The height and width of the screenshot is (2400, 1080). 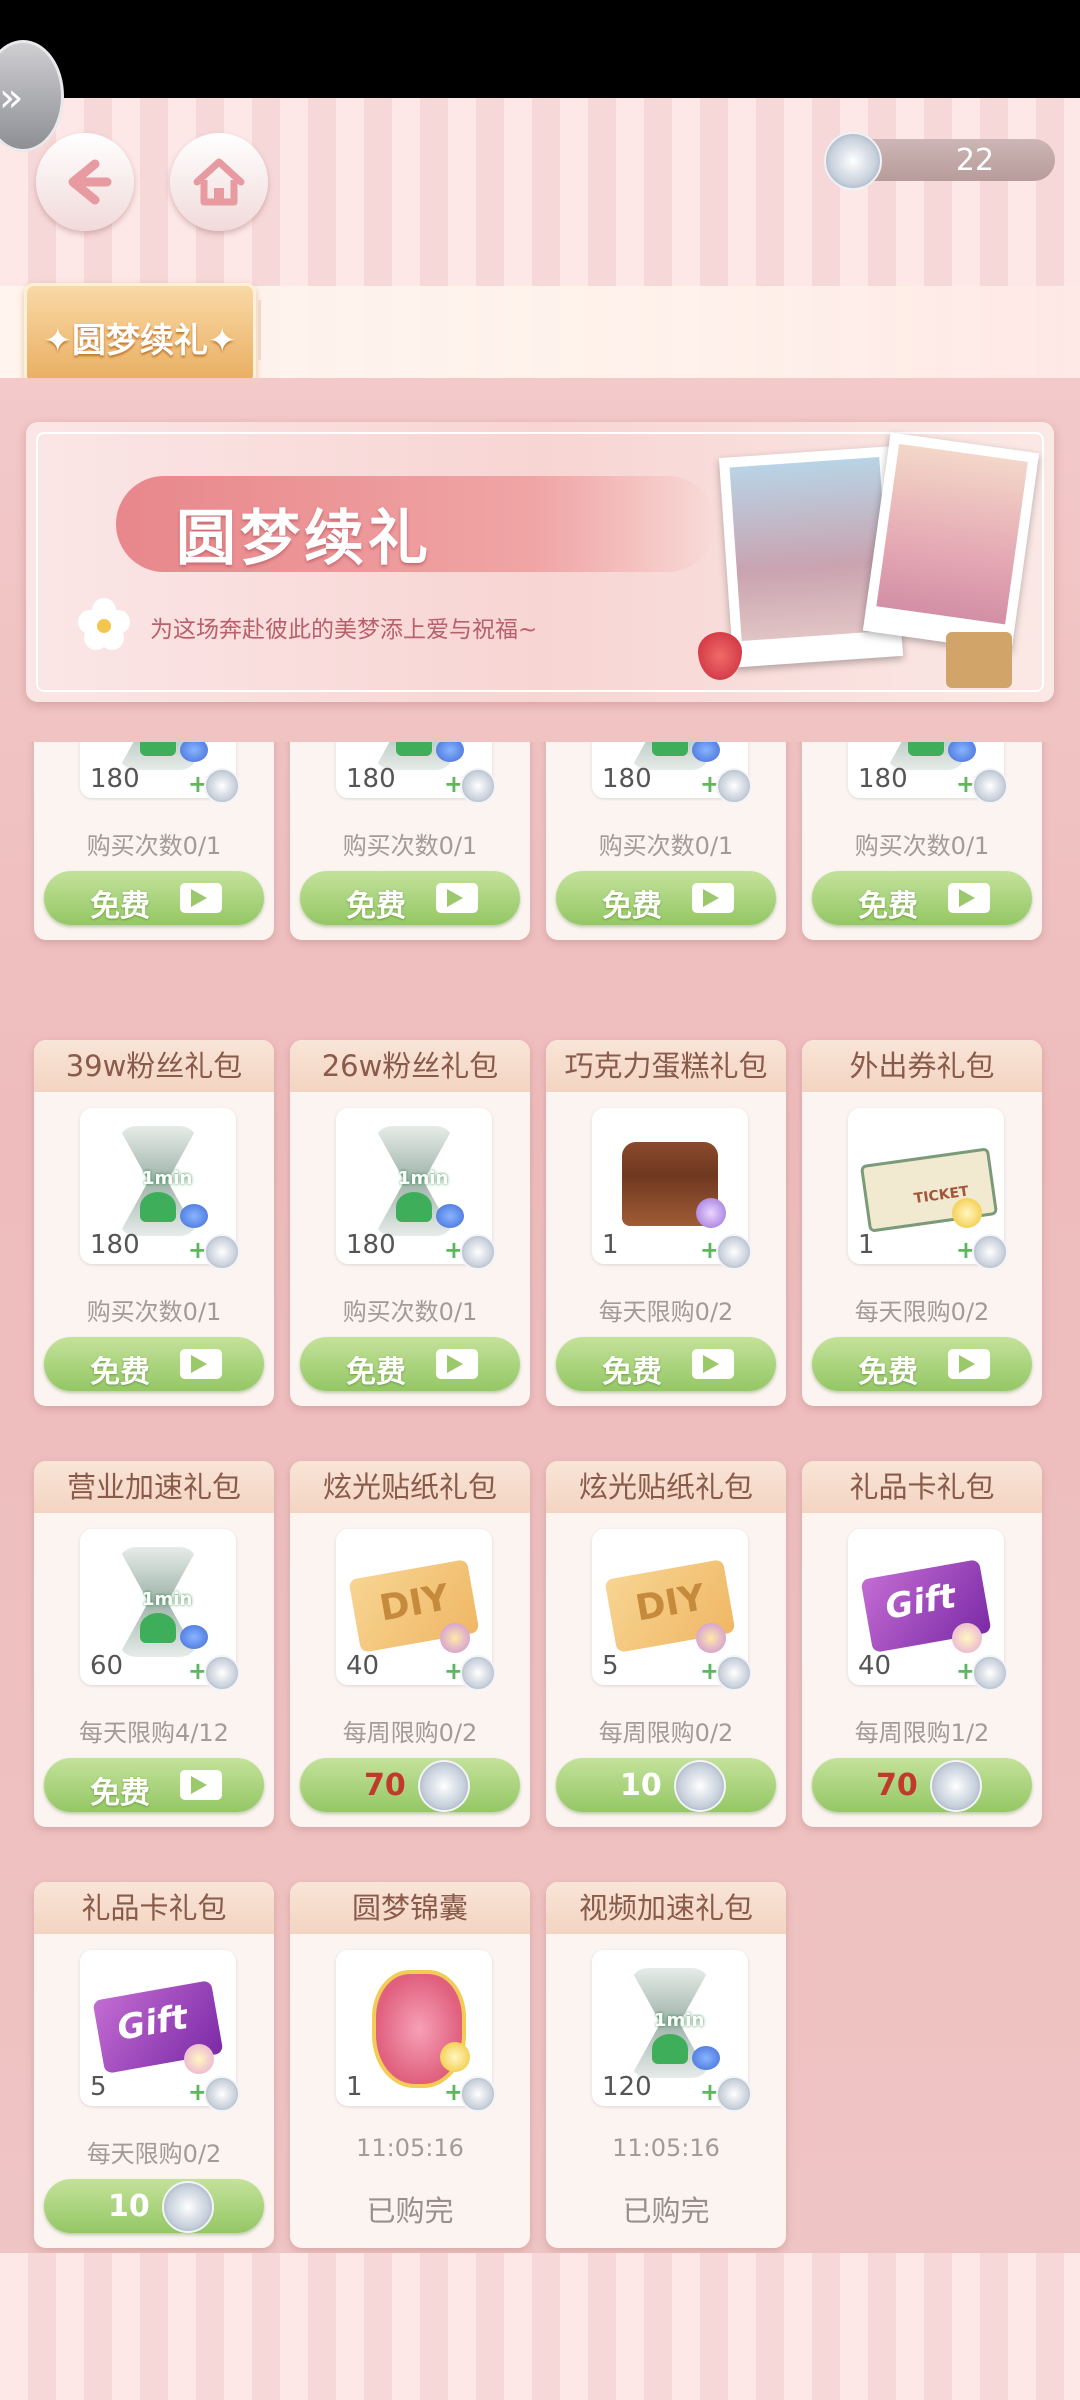 What do you see at coordinates (410, 1908) in the screenshot?
I see `pack-title: 圆梦锦囊` at bounding box center [410, 1908].